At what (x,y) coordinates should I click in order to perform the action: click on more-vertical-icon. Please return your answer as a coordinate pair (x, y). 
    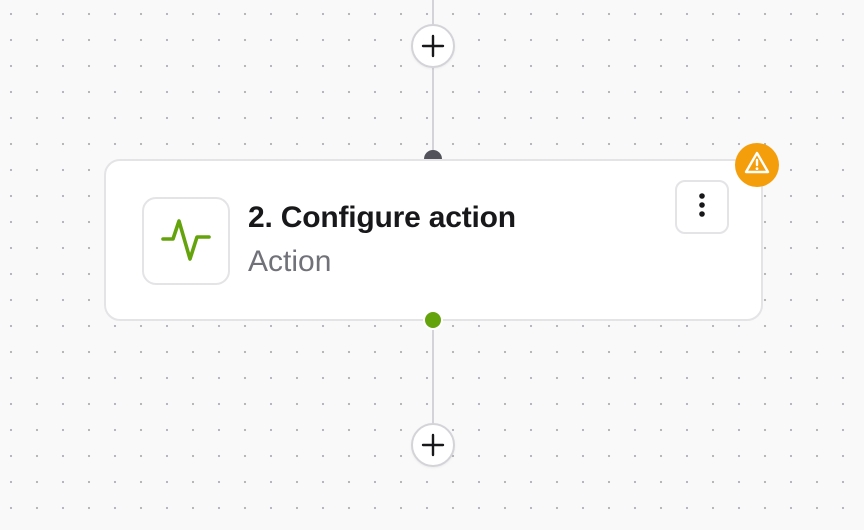
    Looking at the image, I should click on (702, 207).